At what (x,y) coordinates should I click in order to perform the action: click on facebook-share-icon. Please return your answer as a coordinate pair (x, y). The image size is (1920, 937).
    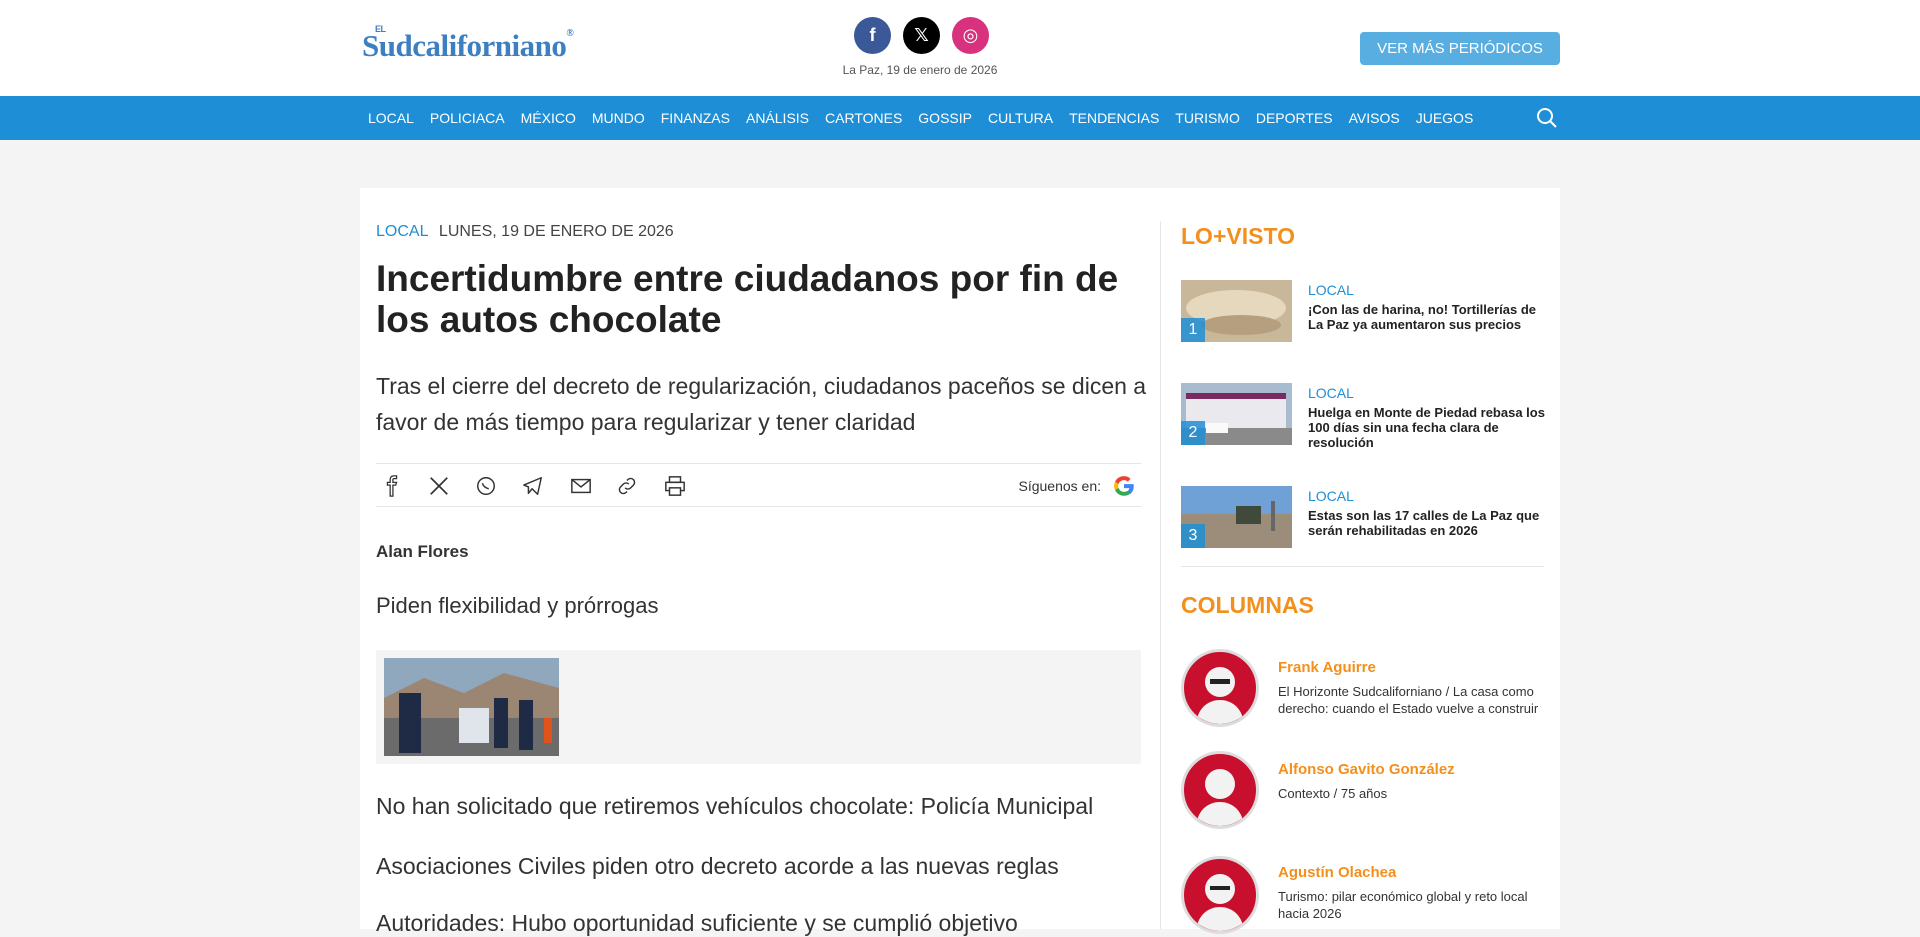
    Looking at the image, I should click on (399, 486).